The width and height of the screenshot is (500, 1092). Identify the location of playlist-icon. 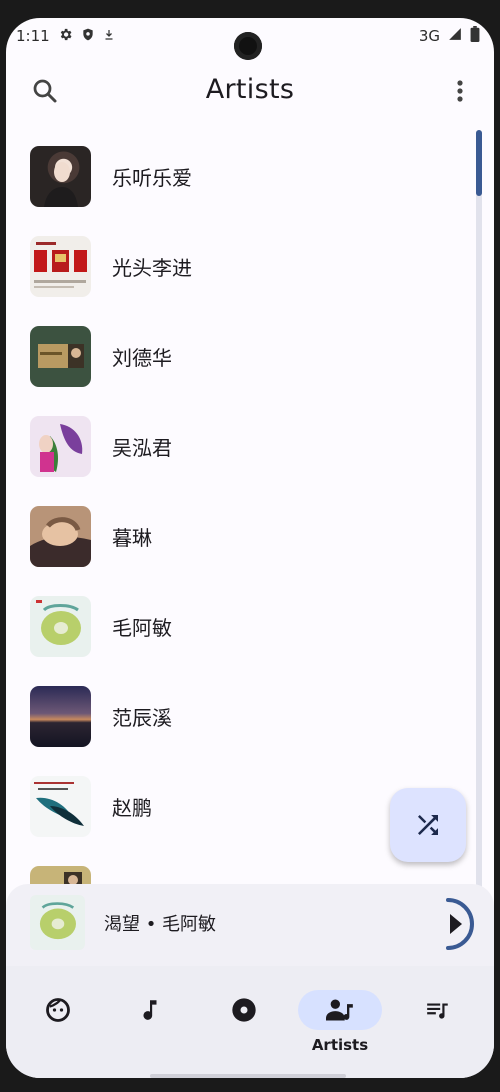
(437, 1011).